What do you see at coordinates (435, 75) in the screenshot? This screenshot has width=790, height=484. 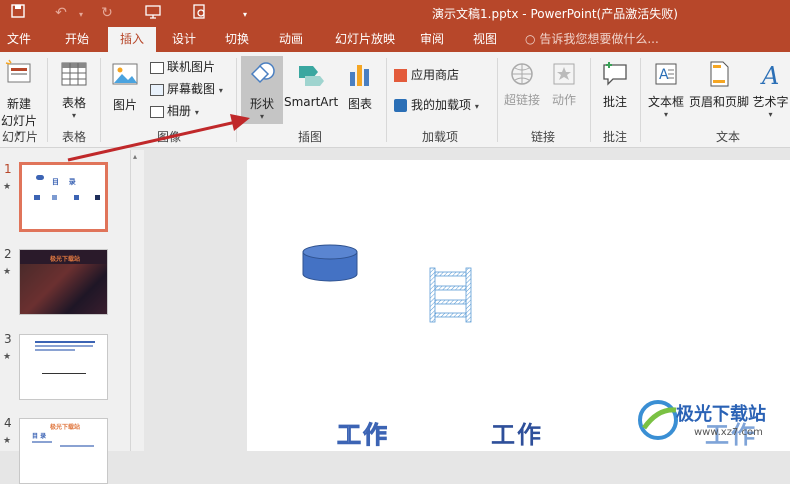 I see `store-label: 应用商店` at bounding box center [435, 75].